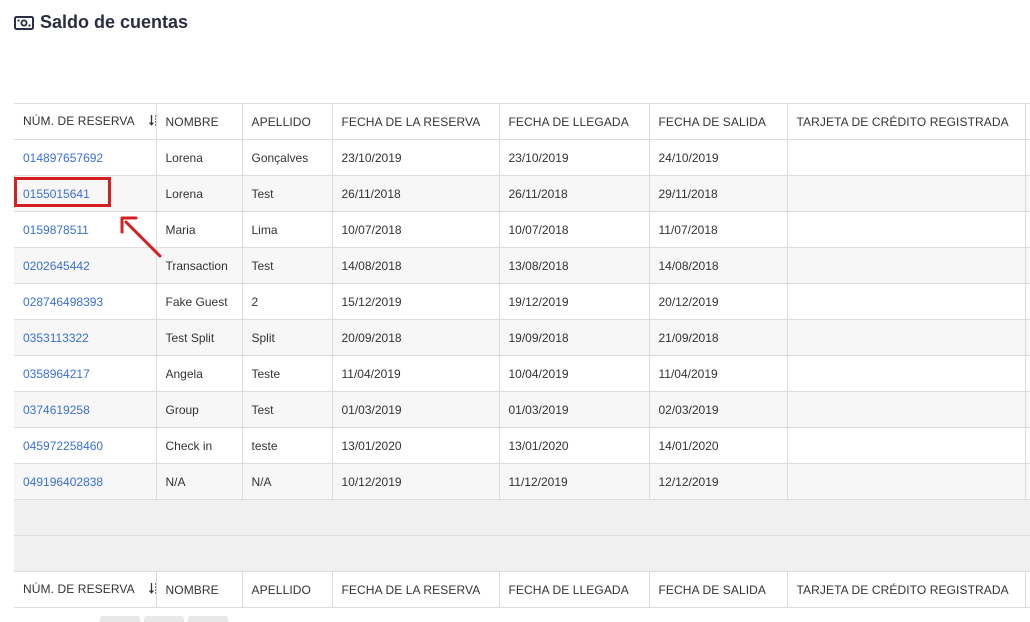 Image resolution: width=1030 pixels, height=622 pixels. What do you see at coordinates (199, 265) in the screenshot?
I see `table-cell: Transaction` at bounding box center [199, 265].